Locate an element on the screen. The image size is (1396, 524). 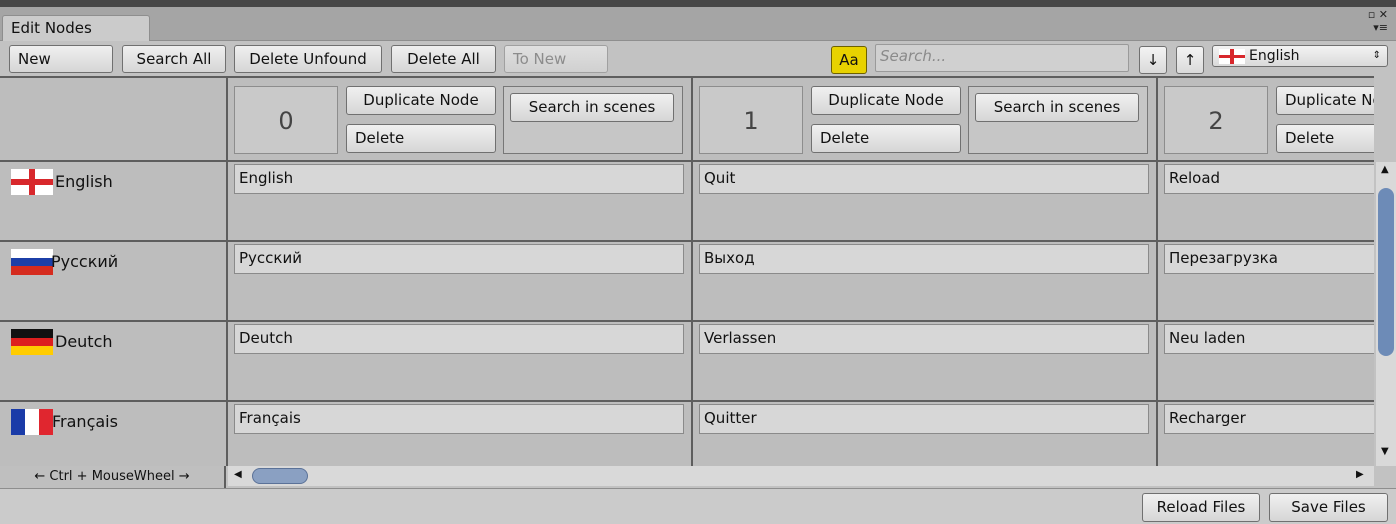
language-row-header: English is located at coordinates (114, 202).